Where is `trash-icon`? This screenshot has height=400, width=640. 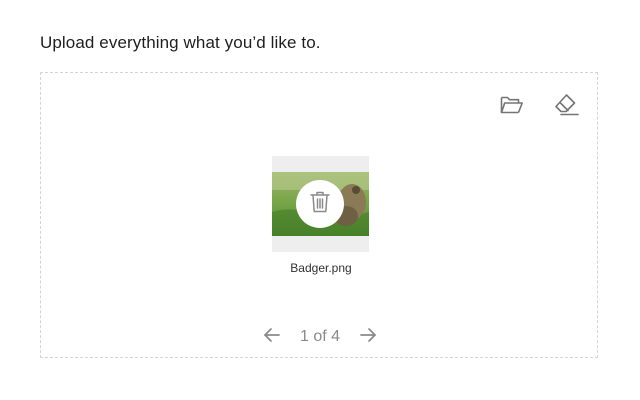 trash-icon is located at coordinates (320, 204).